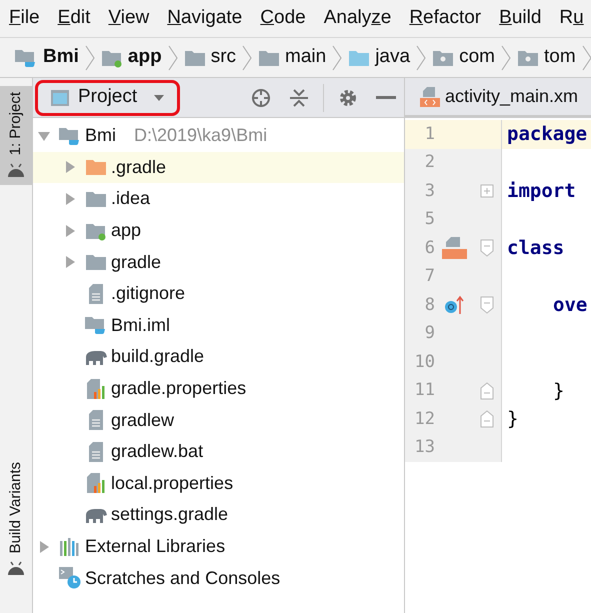 This screenshot has width=591, height=613. I want to click on tree-item-label: gradle, so click(136, 262).